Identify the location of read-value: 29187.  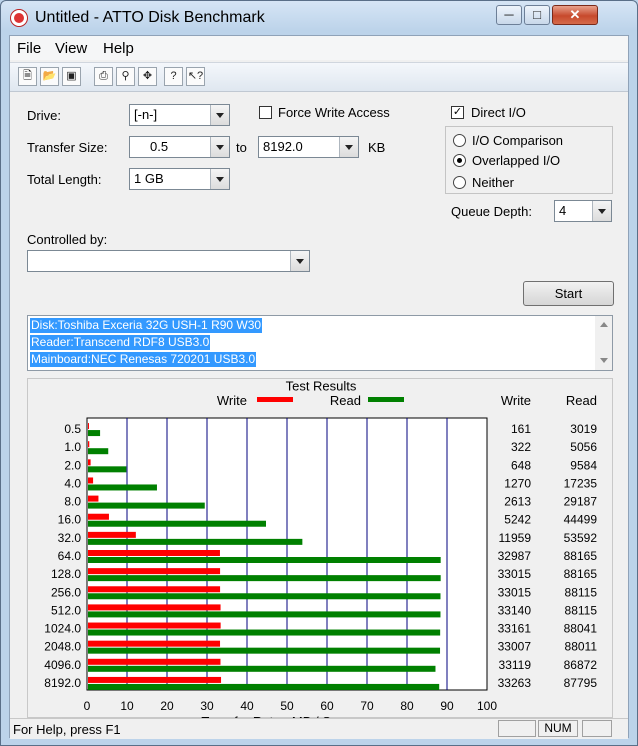
(581, 502).